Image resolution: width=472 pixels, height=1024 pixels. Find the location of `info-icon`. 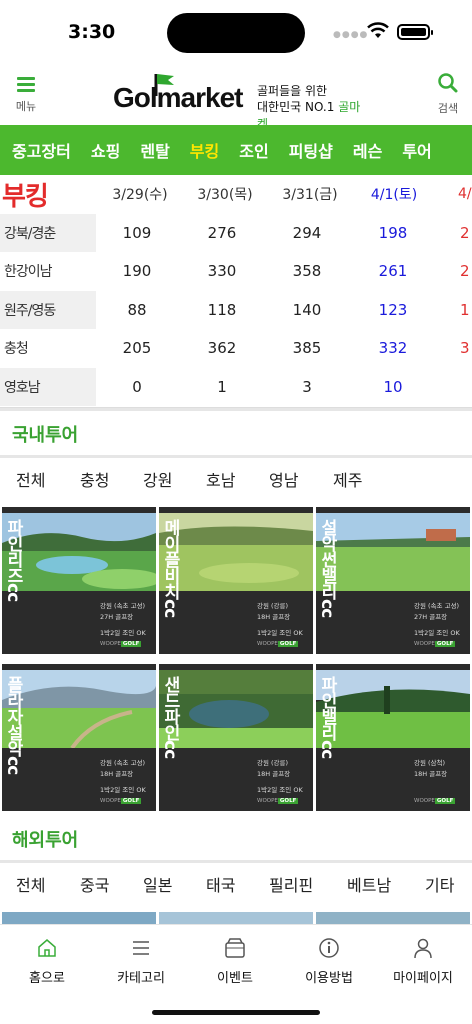

info-icon is located at coordinates (329, 948).